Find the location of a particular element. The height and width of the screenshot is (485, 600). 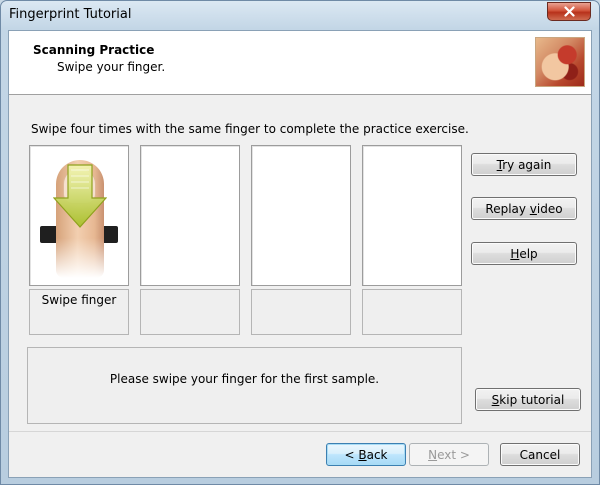

replay-video-button: Replay video is located at coordinates (524, 208).